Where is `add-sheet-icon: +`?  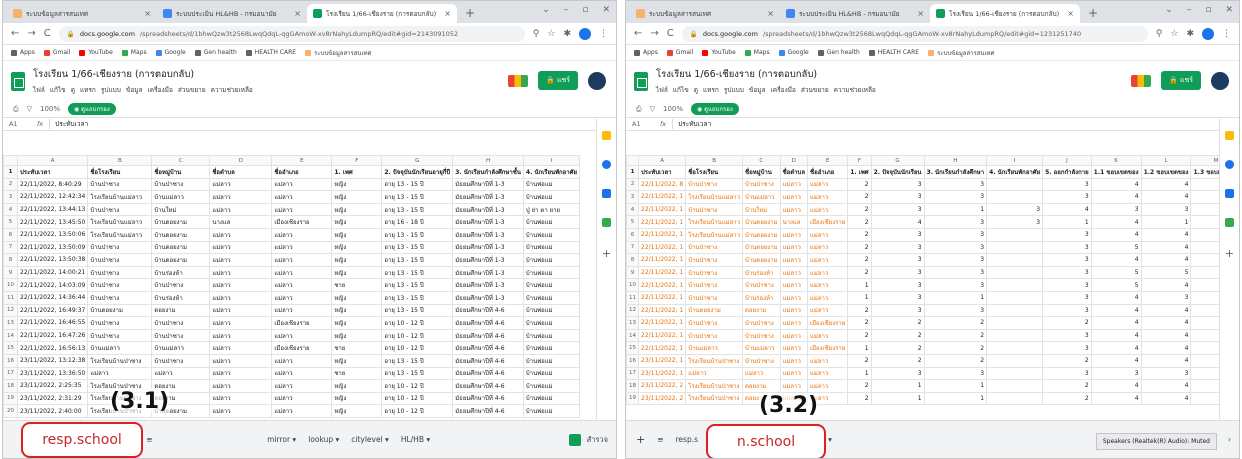 add-sheet-icon: + is located at coordinates (640, 439).